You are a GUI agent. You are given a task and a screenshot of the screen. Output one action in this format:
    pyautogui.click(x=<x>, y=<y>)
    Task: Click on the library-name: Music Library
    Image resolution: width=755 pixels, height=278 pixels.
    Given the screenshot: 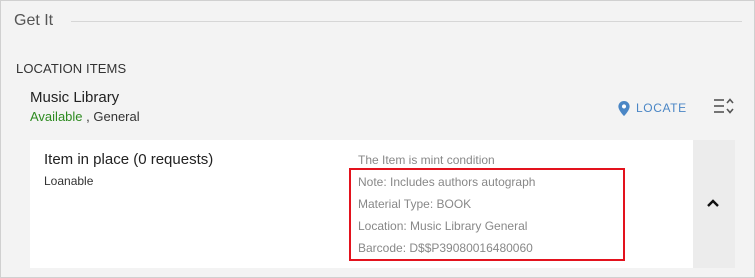 What is the action you would take?
    pyautogui.click(x=74, y=97)
    